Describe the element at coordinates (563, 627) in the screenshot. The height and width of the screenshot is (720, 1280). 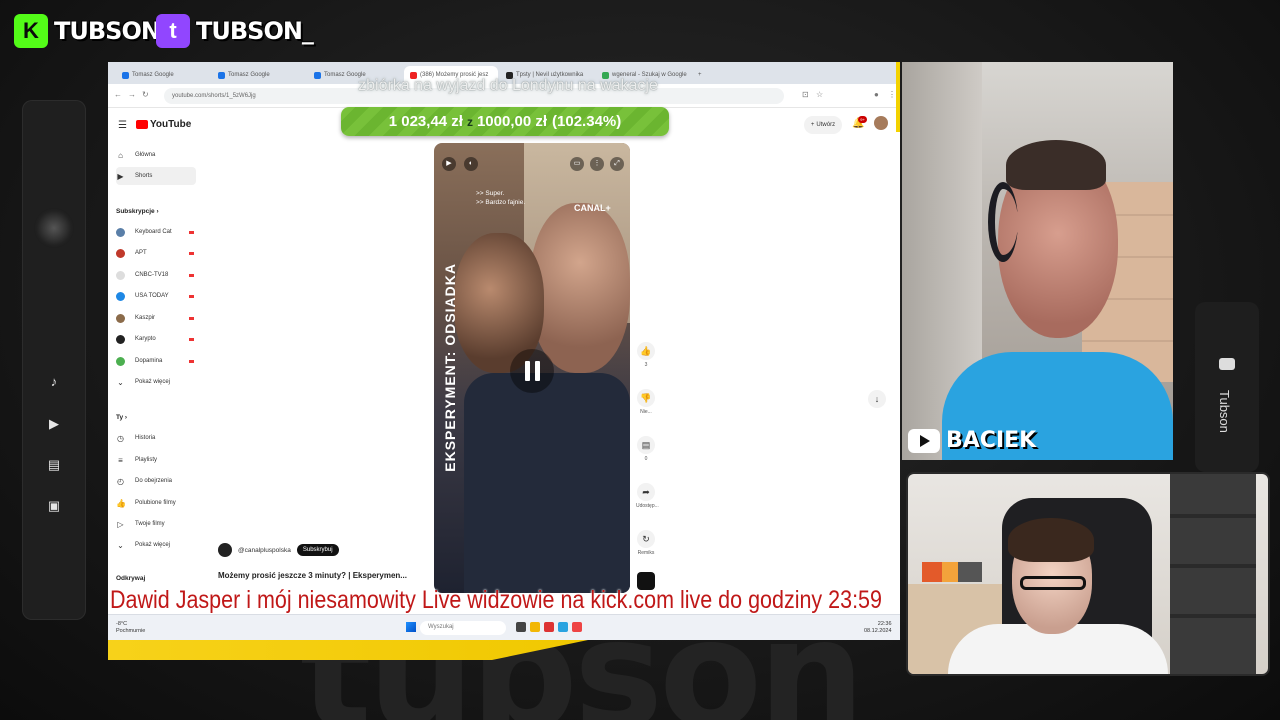
I see `chrome-icon` at that location.